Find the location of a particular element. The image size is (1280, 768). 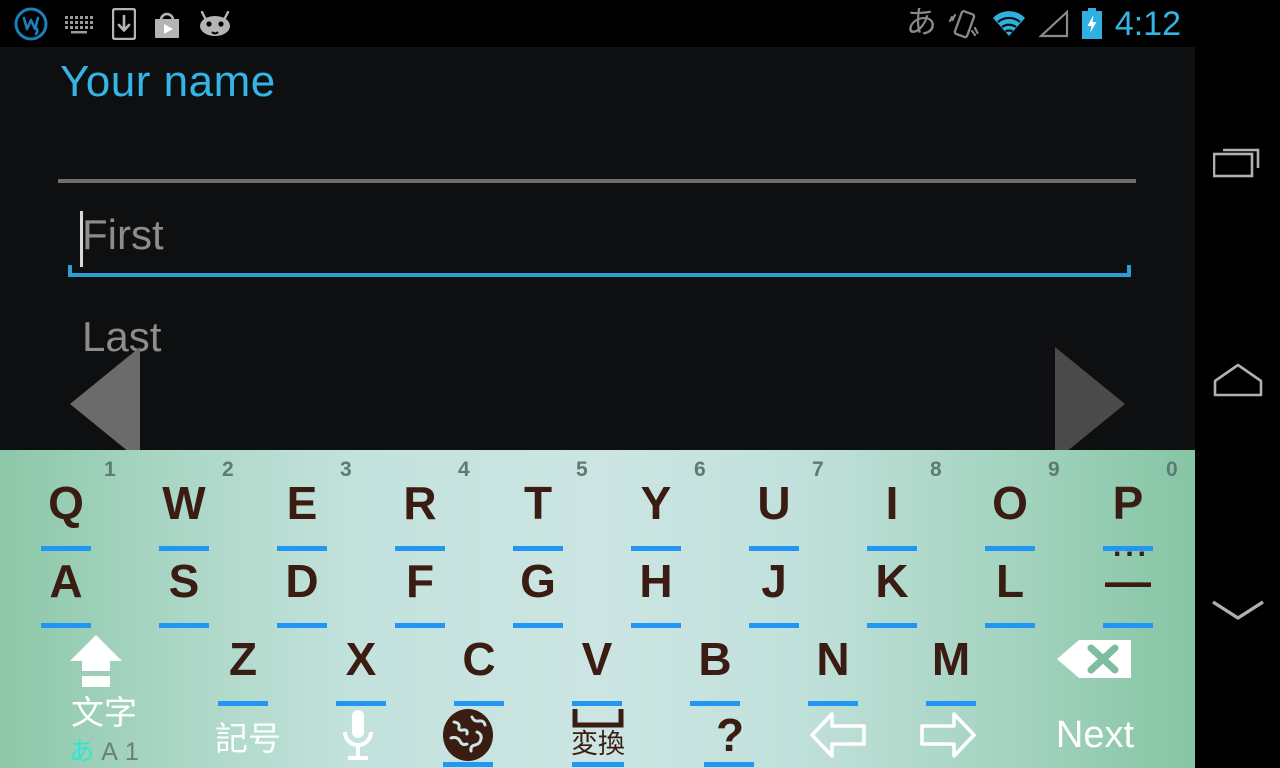

enter-label: Next is located at coordinates (1095, 735).